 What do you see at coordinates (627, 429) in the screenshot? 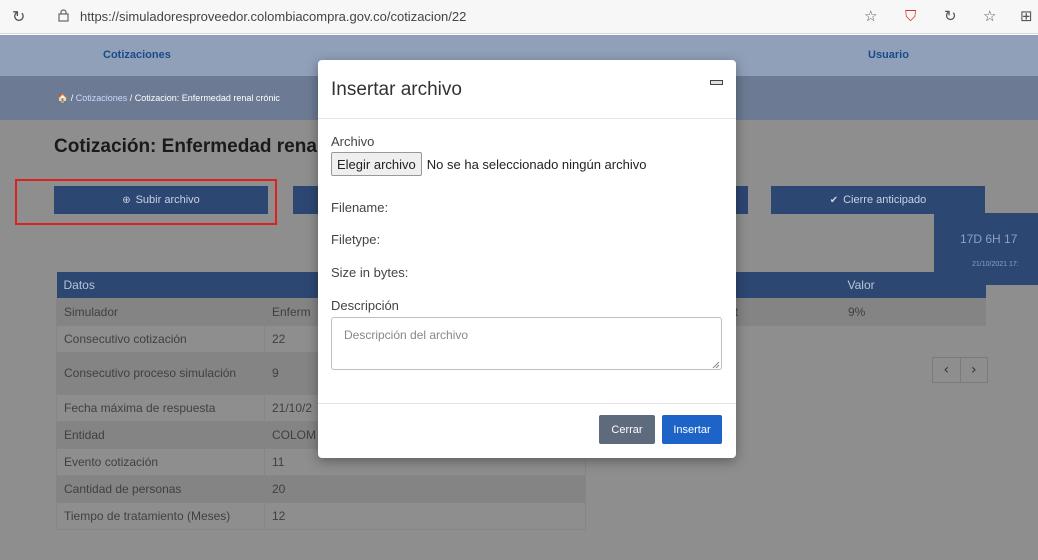
I see `close-button: Cerrar` at bounding box center [627, 429].